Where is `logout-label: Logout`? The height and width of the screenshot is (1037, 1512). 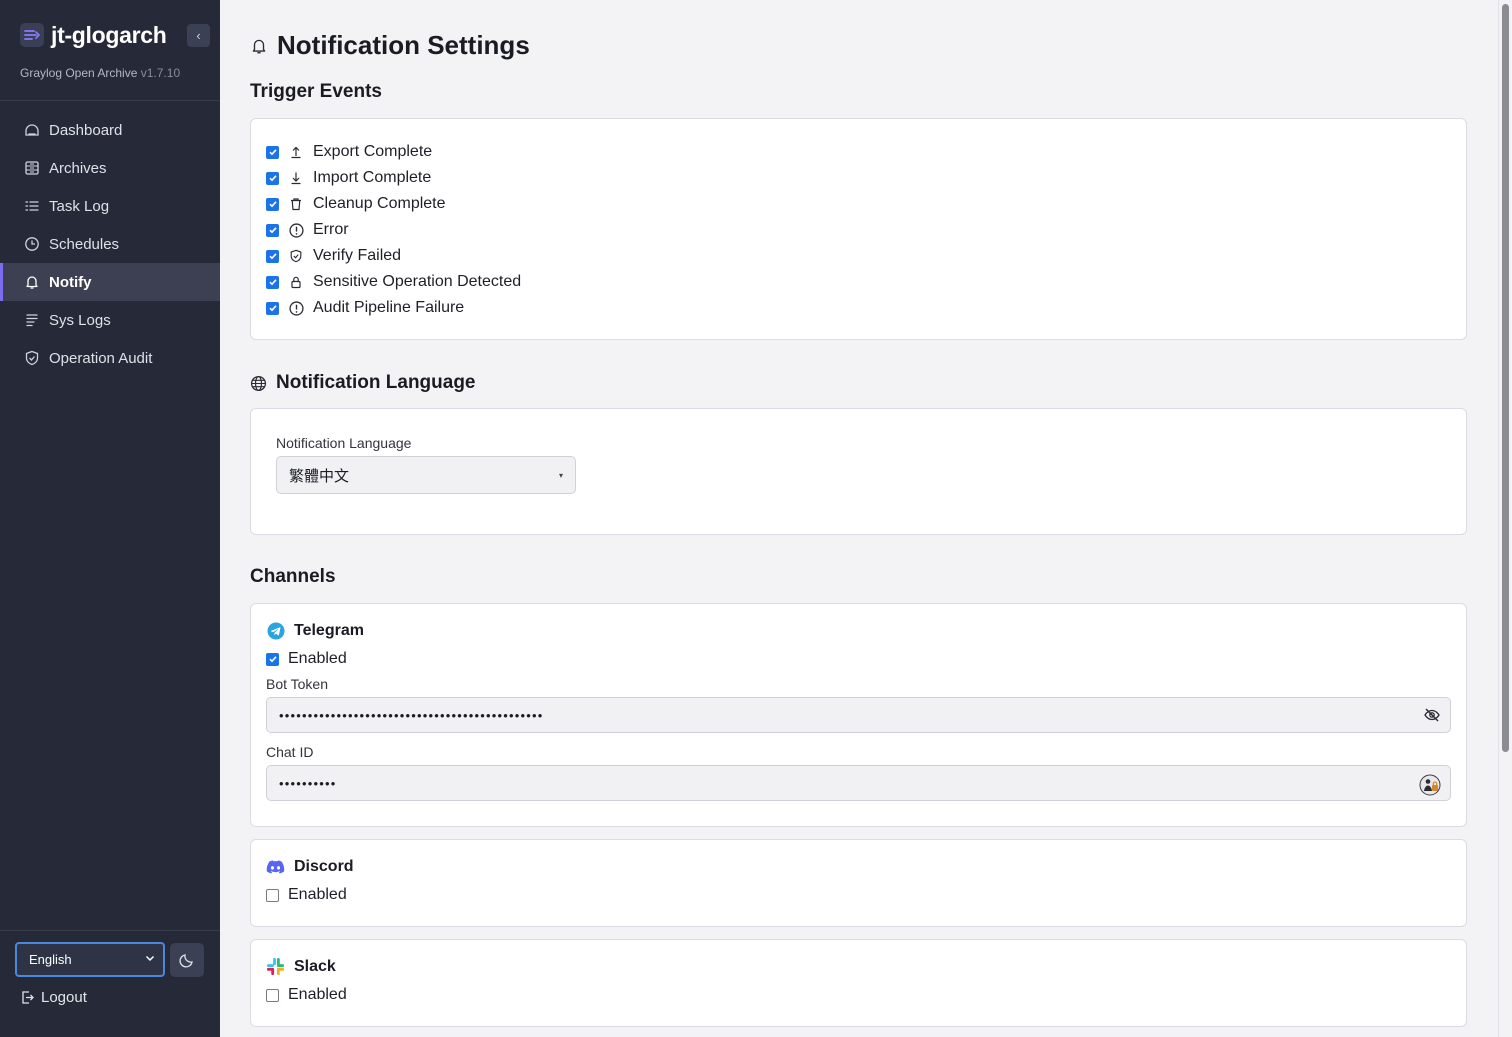
logout-label: Logout is located at coordinates (64, 997).